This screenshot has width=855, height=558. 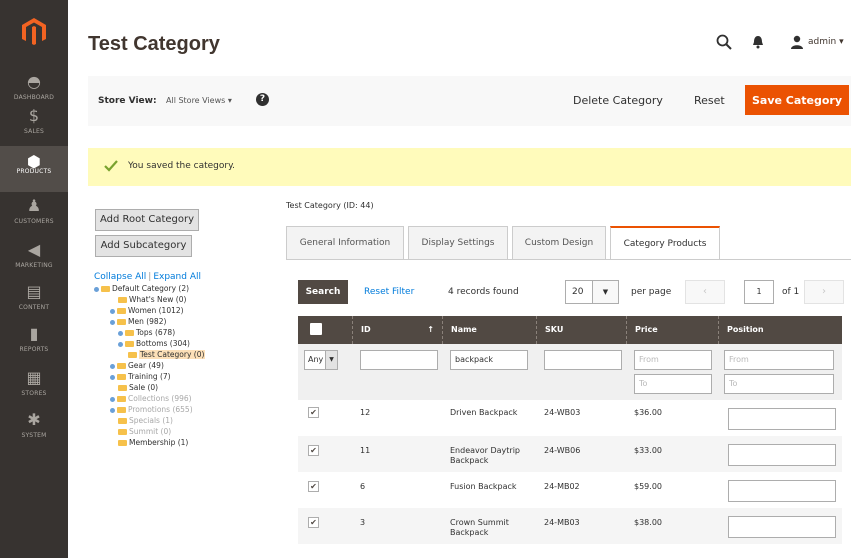 What do you see at coordinates (705, 292) in the screenshot?
I see `previous-page-button: ‹` at bounding box center [705, 292].